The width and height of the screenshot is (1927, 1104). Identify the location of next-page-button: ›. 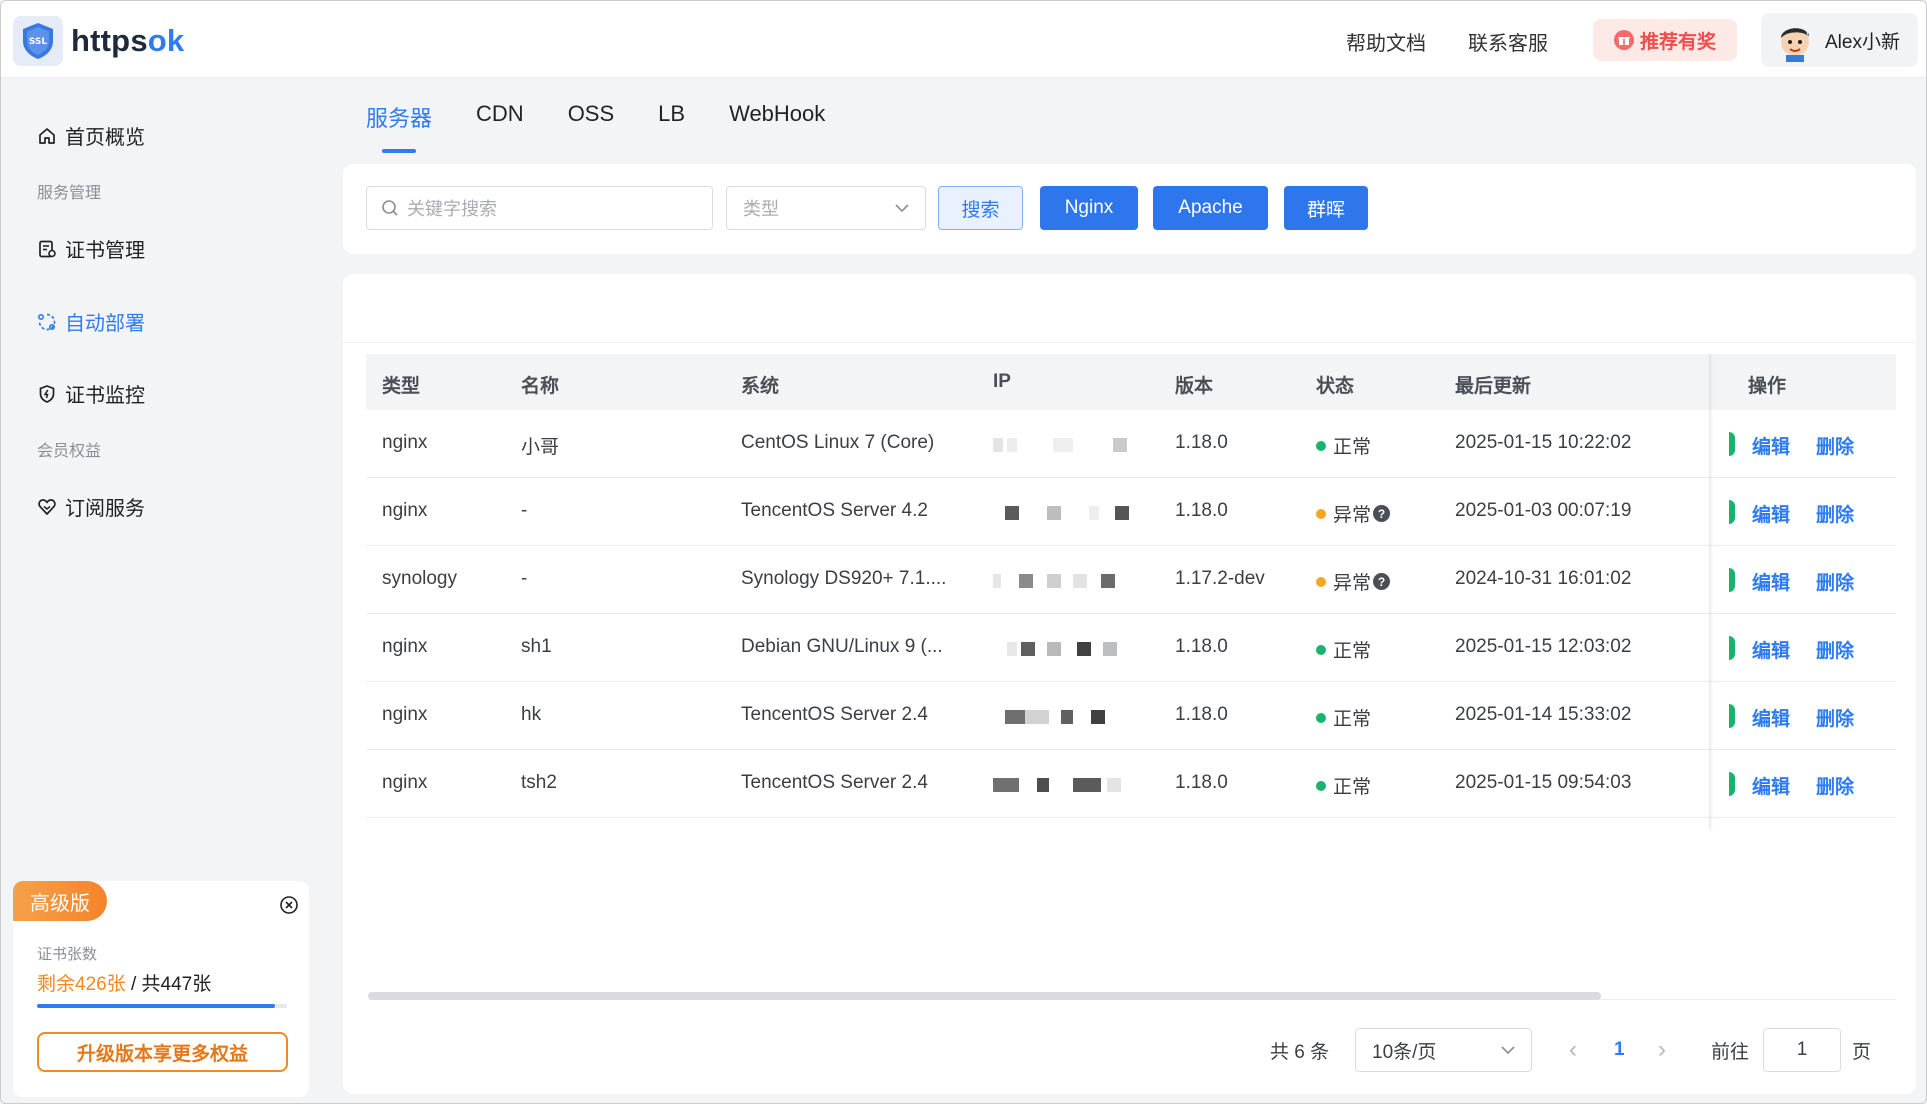
(1662, 1050).